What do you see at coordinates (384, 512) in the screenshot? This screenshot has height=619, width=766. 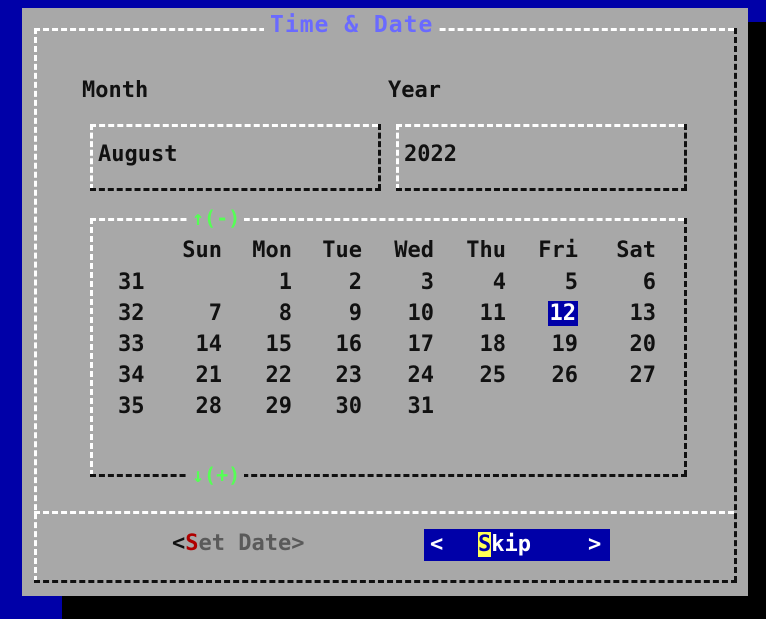 I see `button-separator` at bounding box center [384, 512].